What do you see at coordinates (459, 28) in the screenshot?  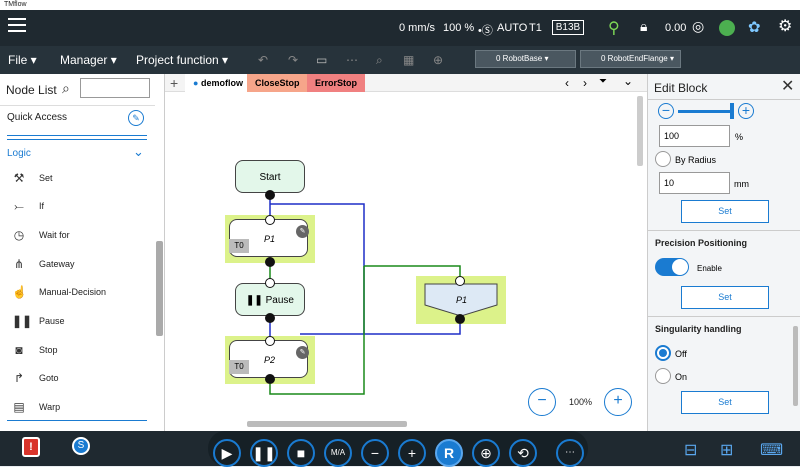 I see `speed-percent: 100 %` at bounding box center [459, 28].